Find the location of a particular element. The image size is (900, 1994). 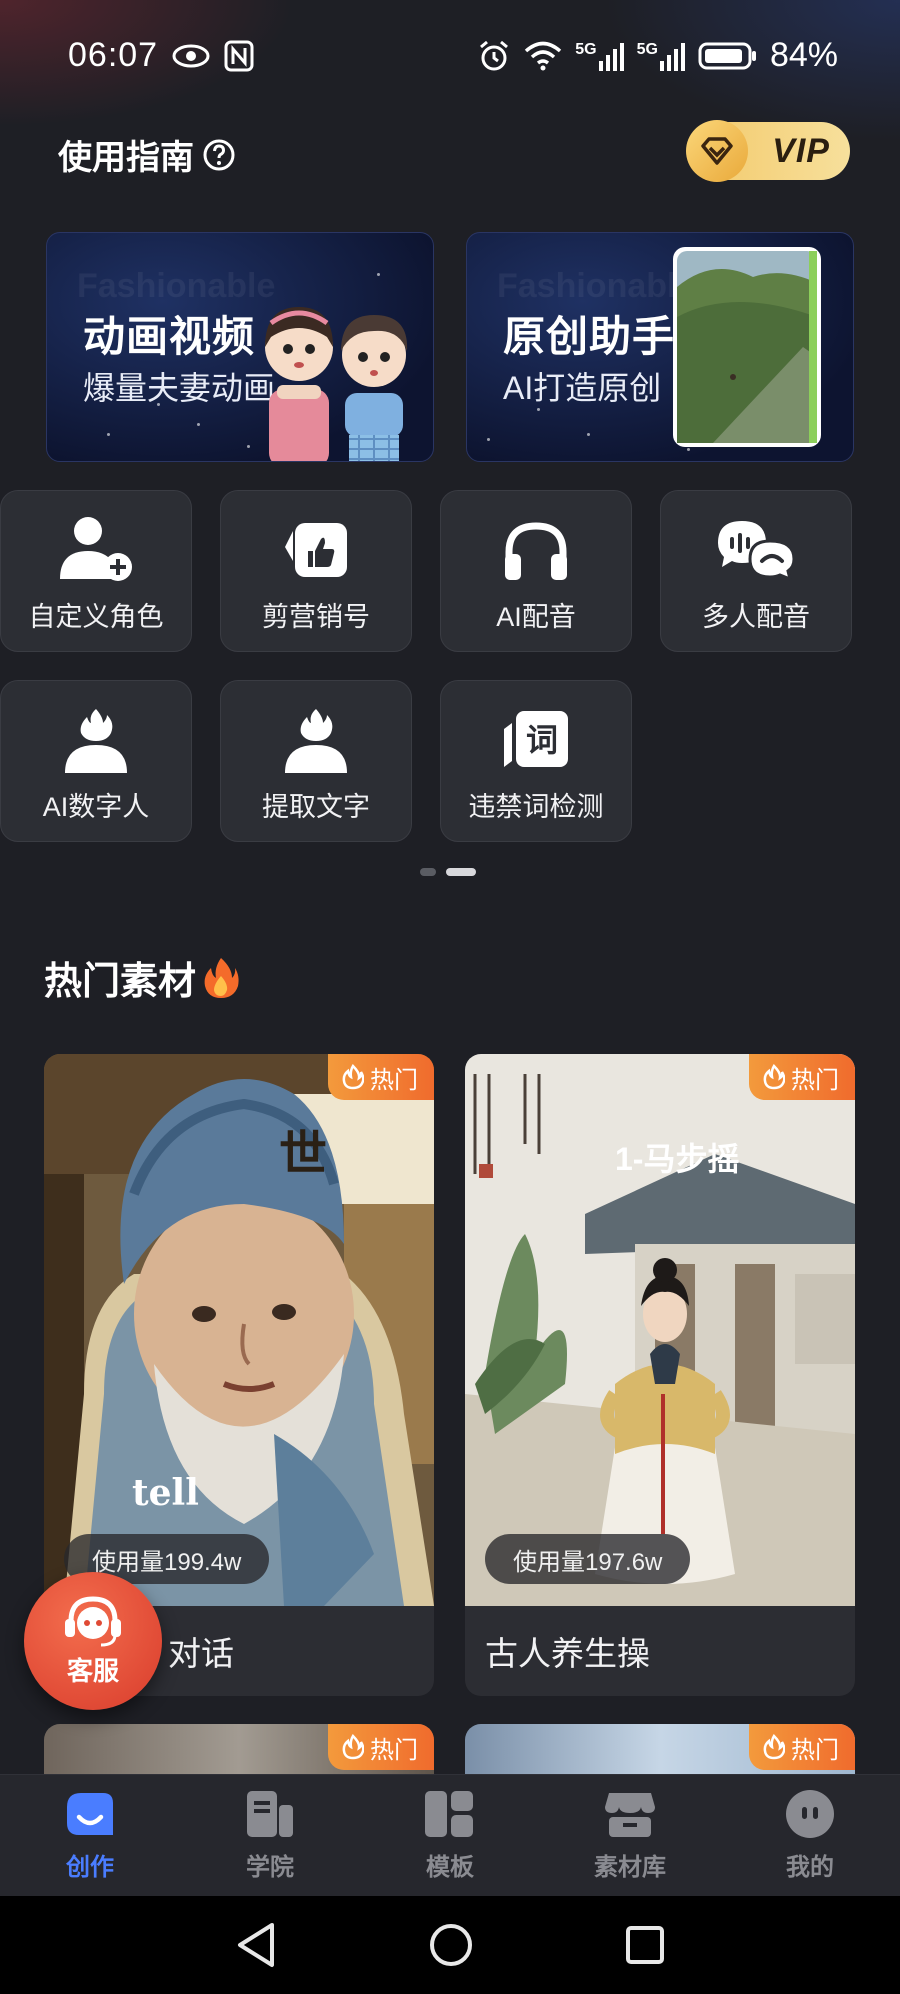

vip-button: VIP is located at coordinates (768, 151).